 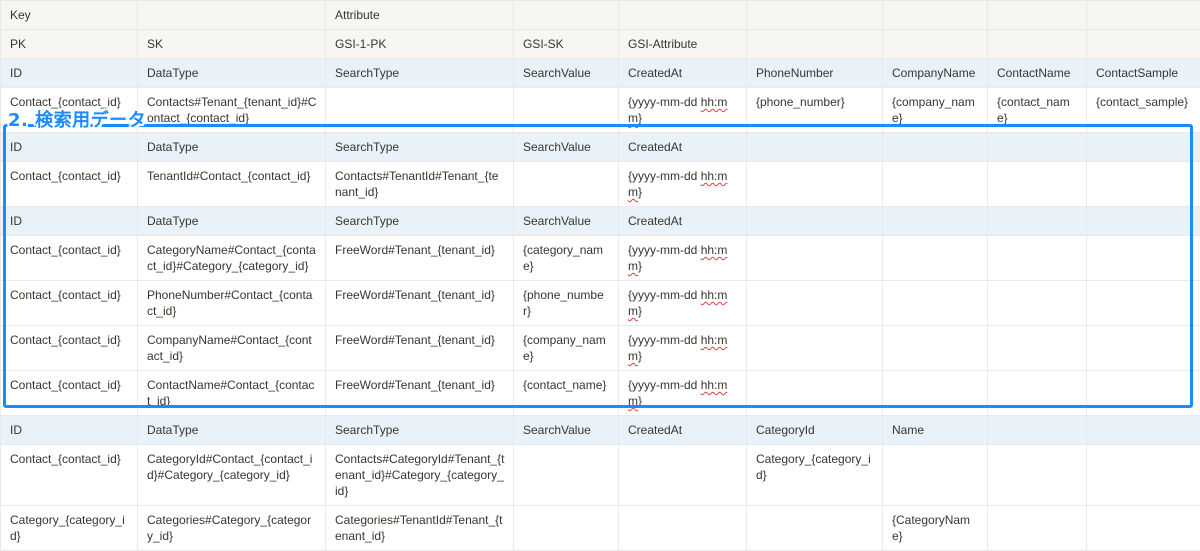 What do you see at coordinates (935, 110) in the screenshot?
I see `table-cell-col7: {company_name}` at bounding box center [935, 110].